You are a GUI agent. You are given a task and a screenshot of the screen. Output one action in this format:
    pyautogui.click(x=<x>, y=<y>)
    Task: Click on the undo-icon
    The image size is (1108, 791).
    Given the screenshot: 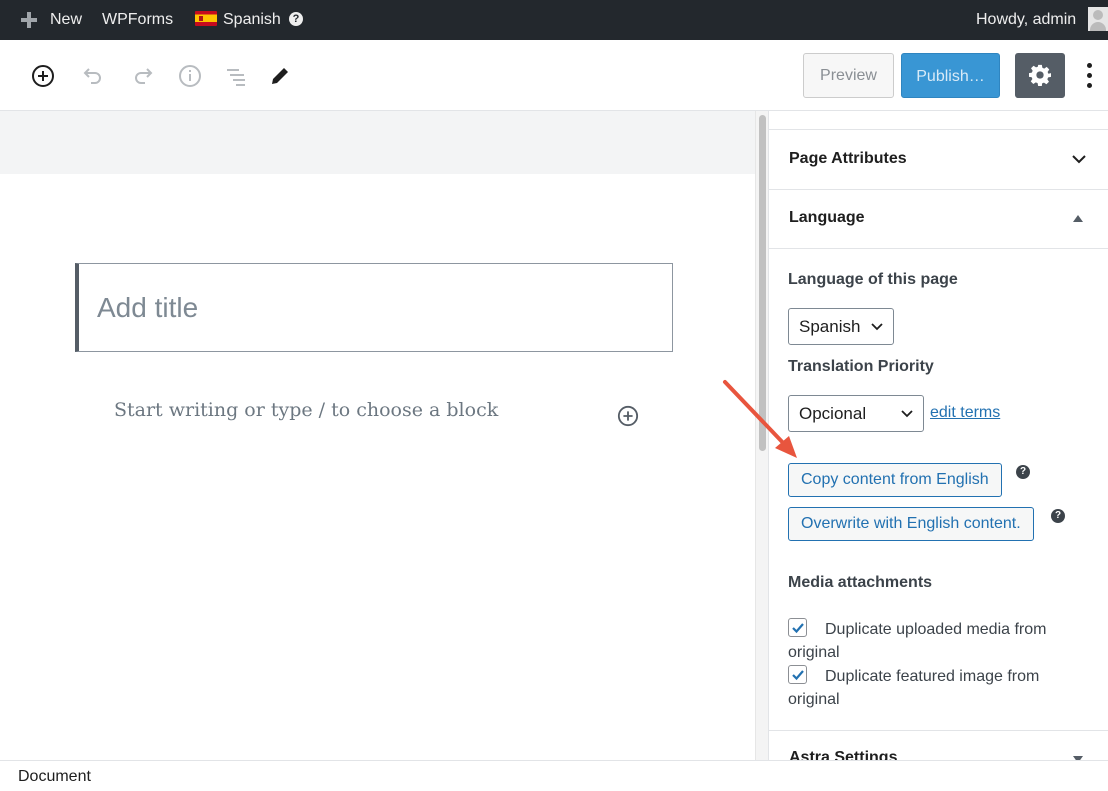 What is the action you would take?
    pyautogui.click(x=93, y=76)
    